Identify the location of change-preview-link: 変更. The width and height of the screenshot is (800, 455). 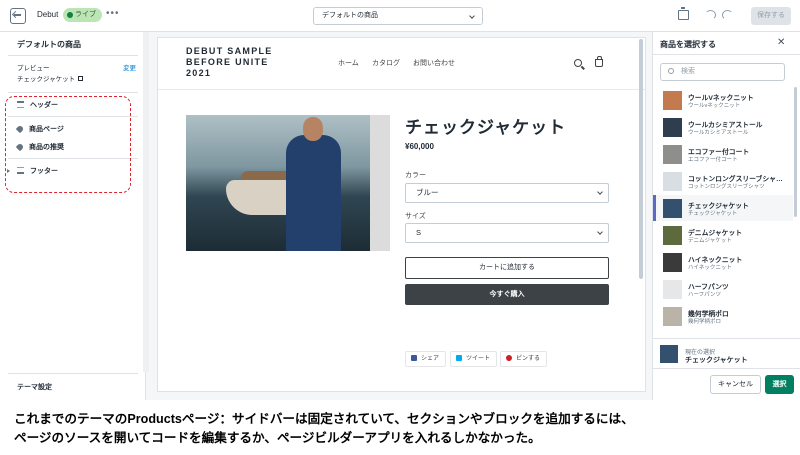
(129, 67).